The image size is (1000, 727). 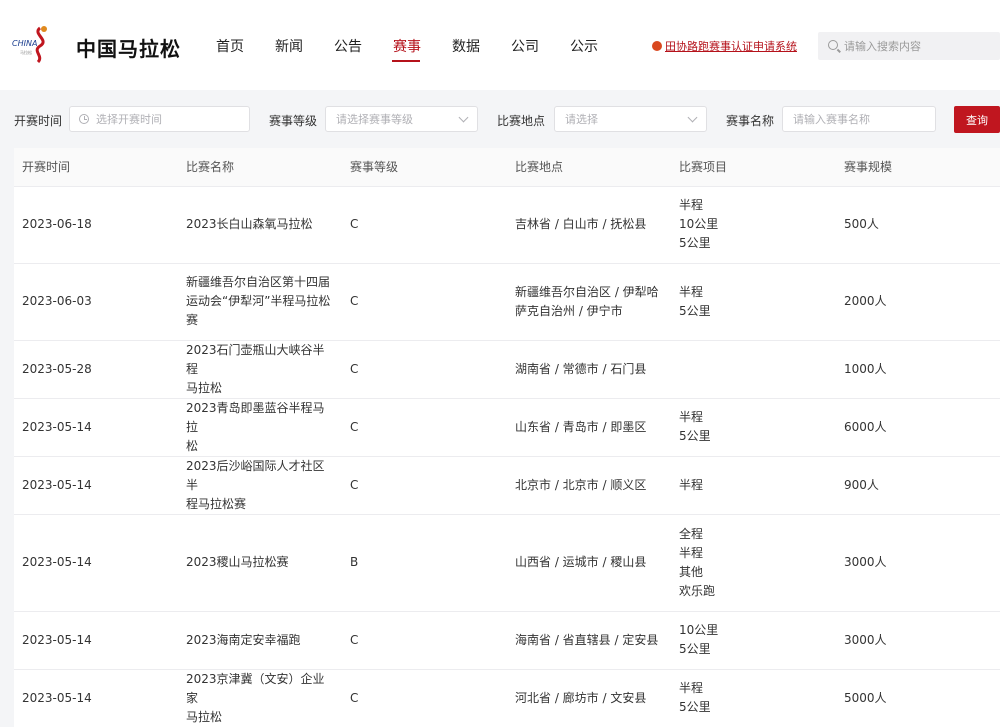 What do you see at coordinates (581, 368) in the screenshot?
I see `cell-location-line: 湖南省 / 常德市 / 石门县` at bounding box center [581, 368].